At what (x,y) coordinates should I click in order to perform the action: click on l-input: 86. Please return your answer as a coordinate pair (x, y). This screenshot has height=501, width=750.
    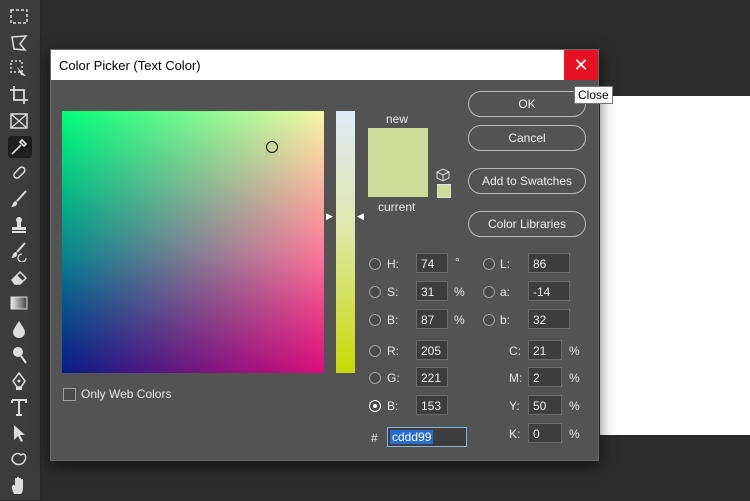
    Looking at the image, I should click on (549, 263).